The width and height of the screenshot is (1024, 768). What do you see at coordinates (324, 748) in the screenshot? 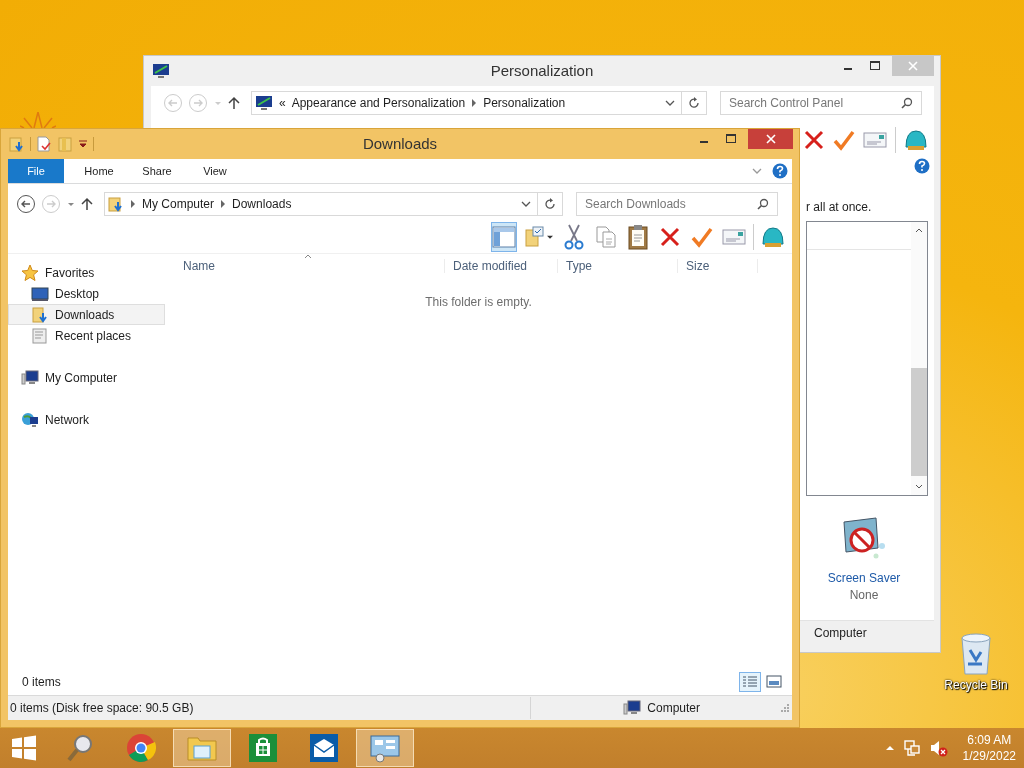
I see `mail-icon` at bounding box center [324, 748].